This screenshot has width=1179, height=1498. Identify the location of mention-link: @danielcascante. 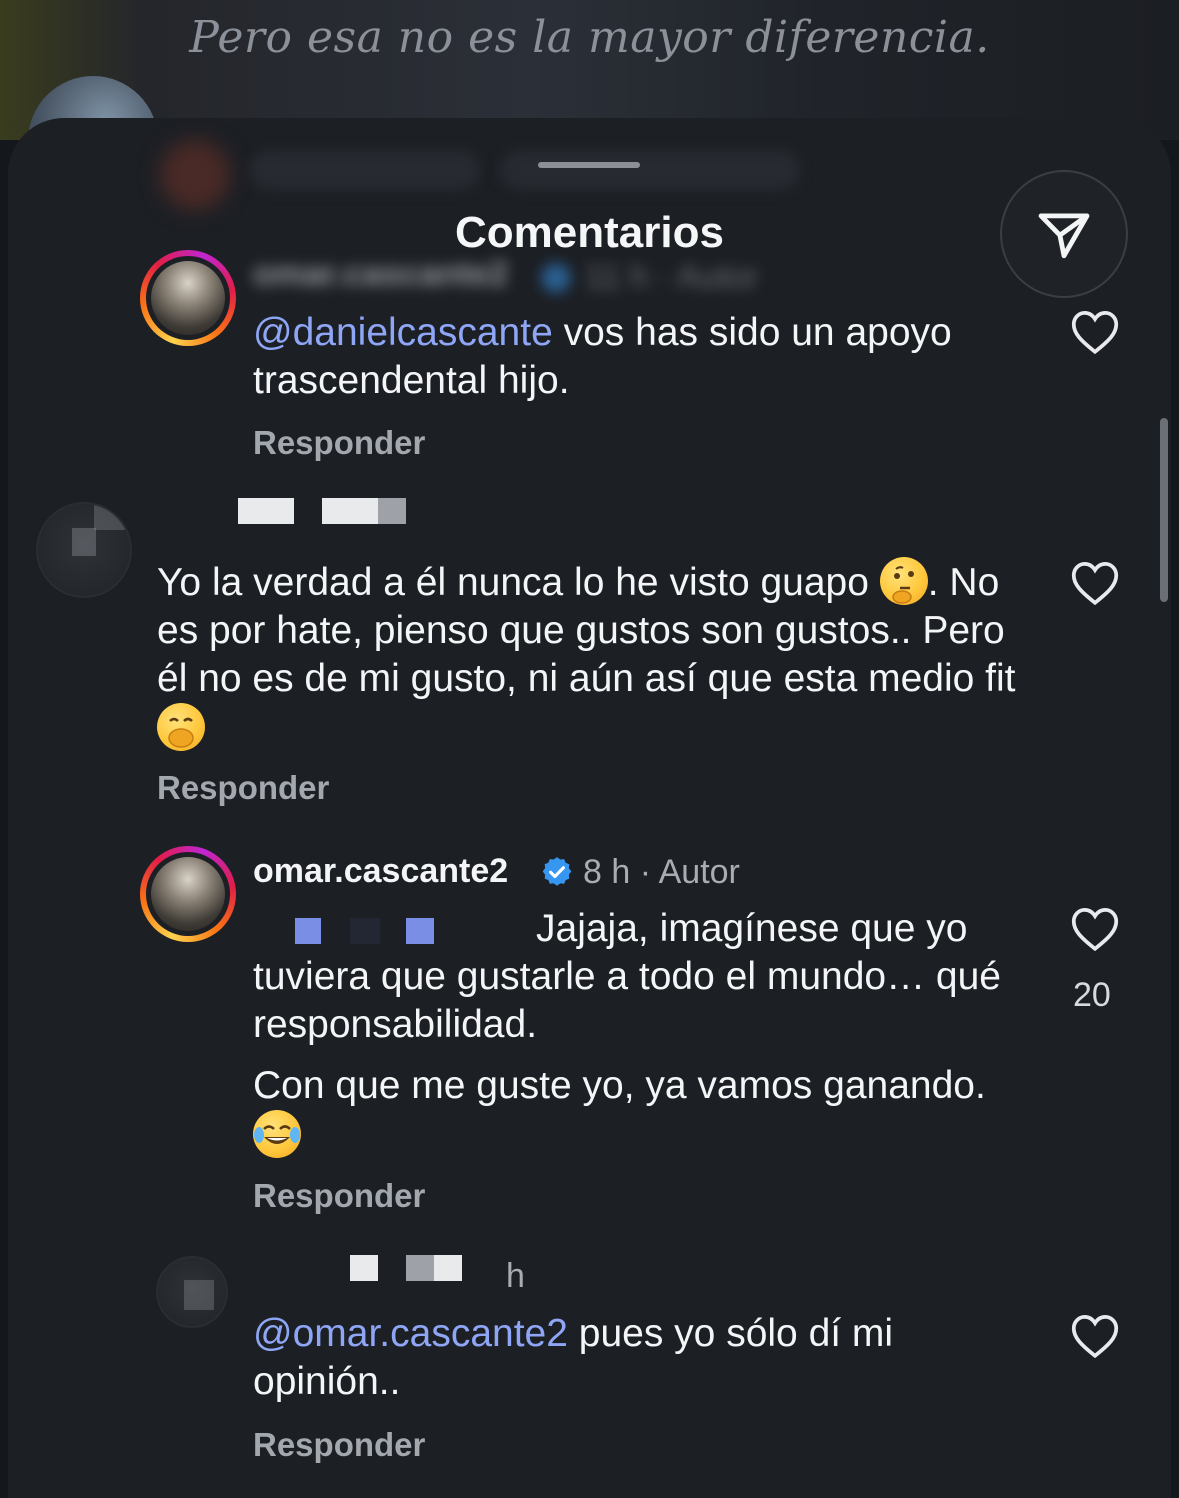
(403, 332).